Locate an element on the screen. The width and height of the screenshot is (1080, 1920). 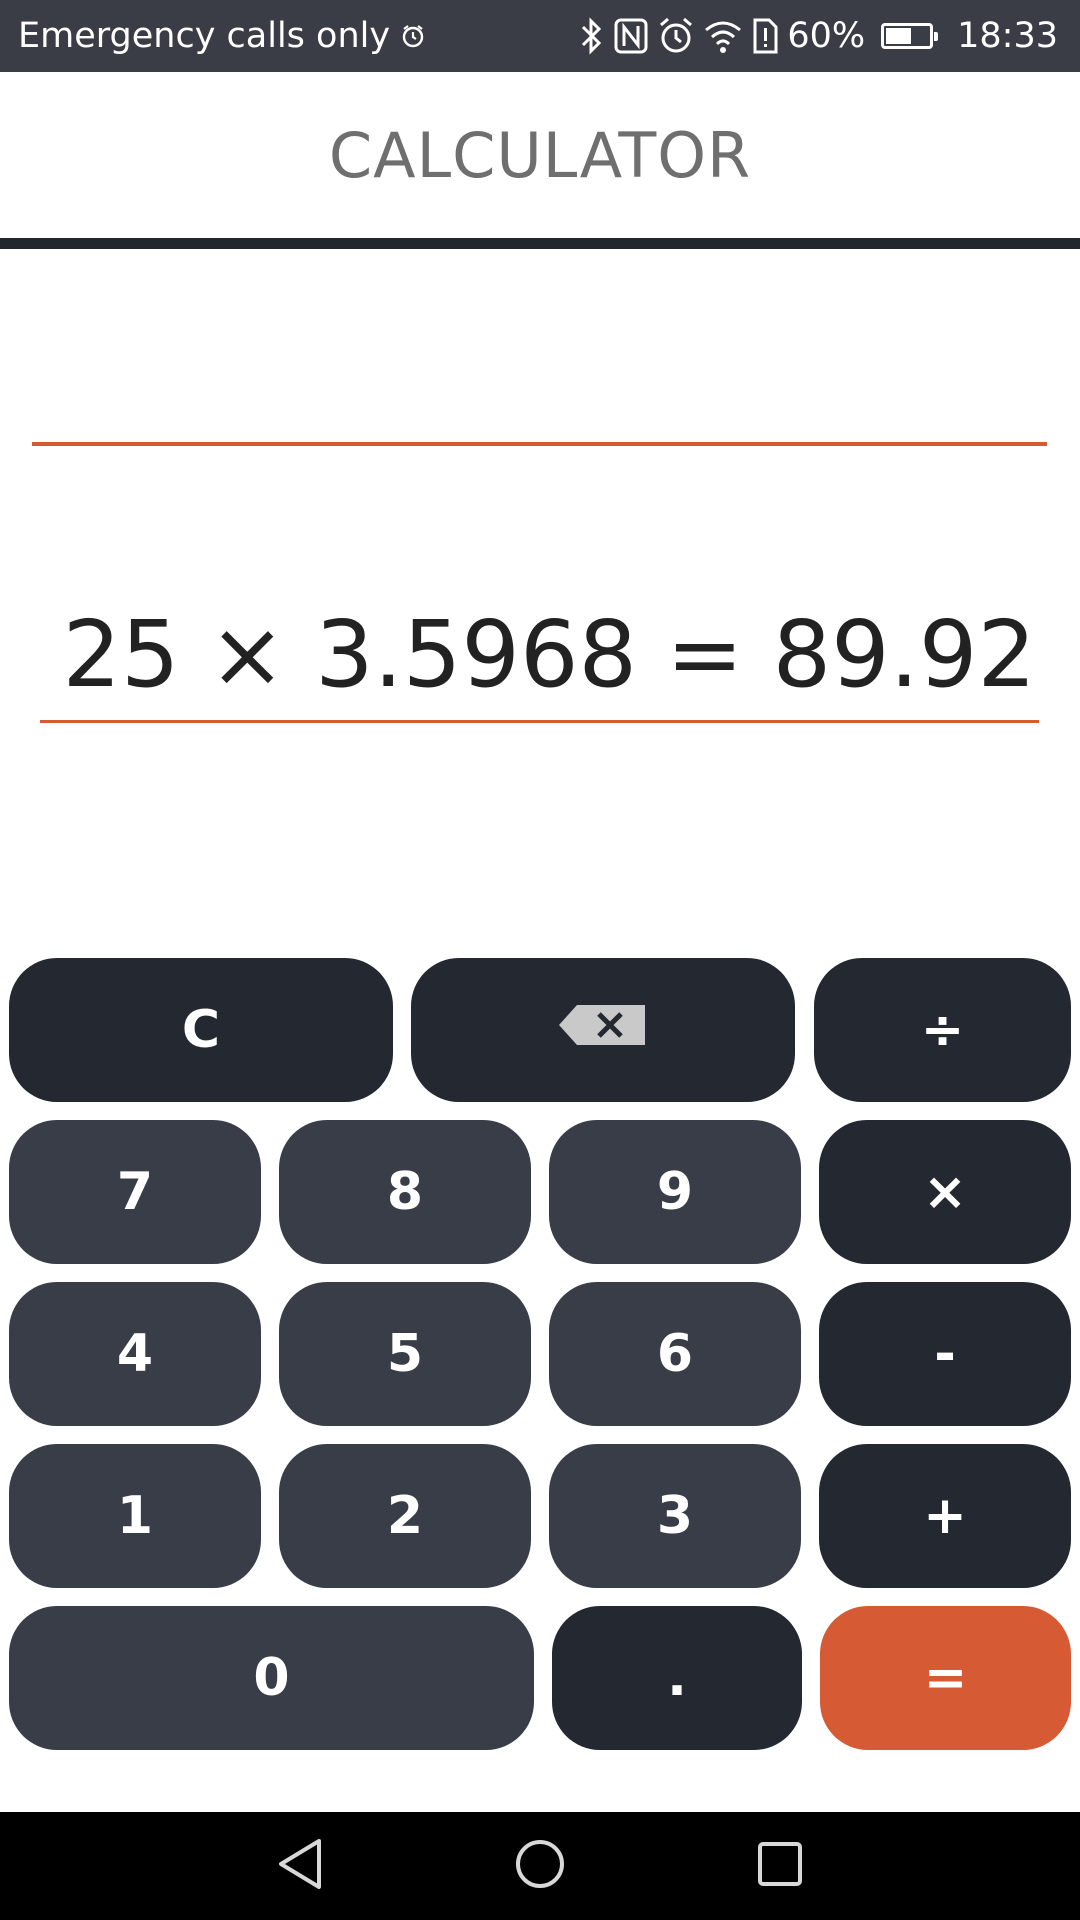
backspace-icon is located at coordinates (603, 1030).